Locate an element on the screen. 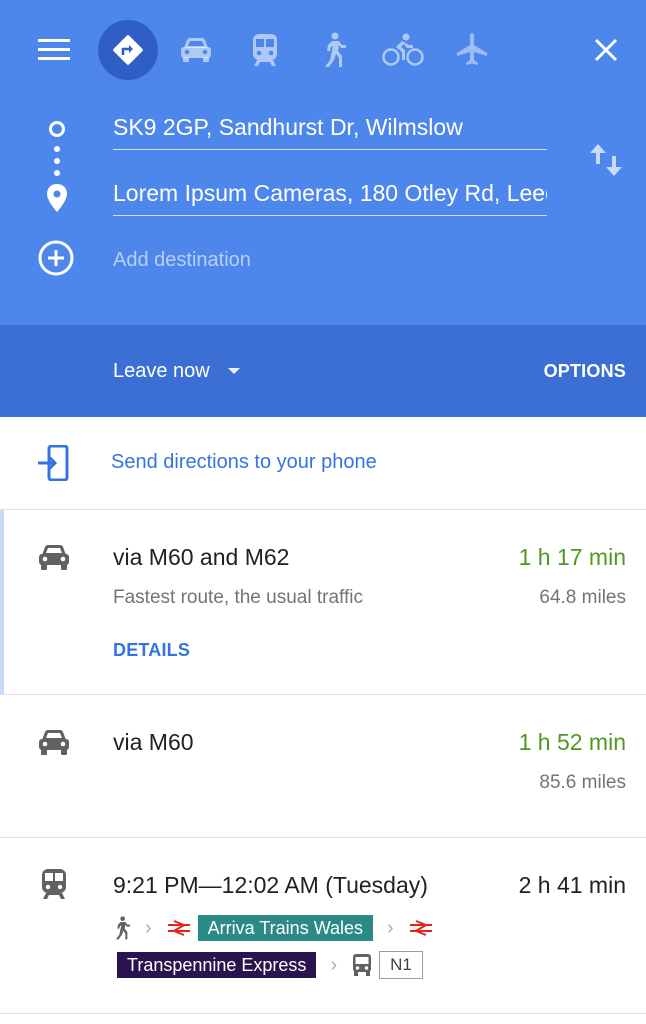 The image size is (646, 1024). add-destination-input: Add destination is located at coordinates (330, 261).